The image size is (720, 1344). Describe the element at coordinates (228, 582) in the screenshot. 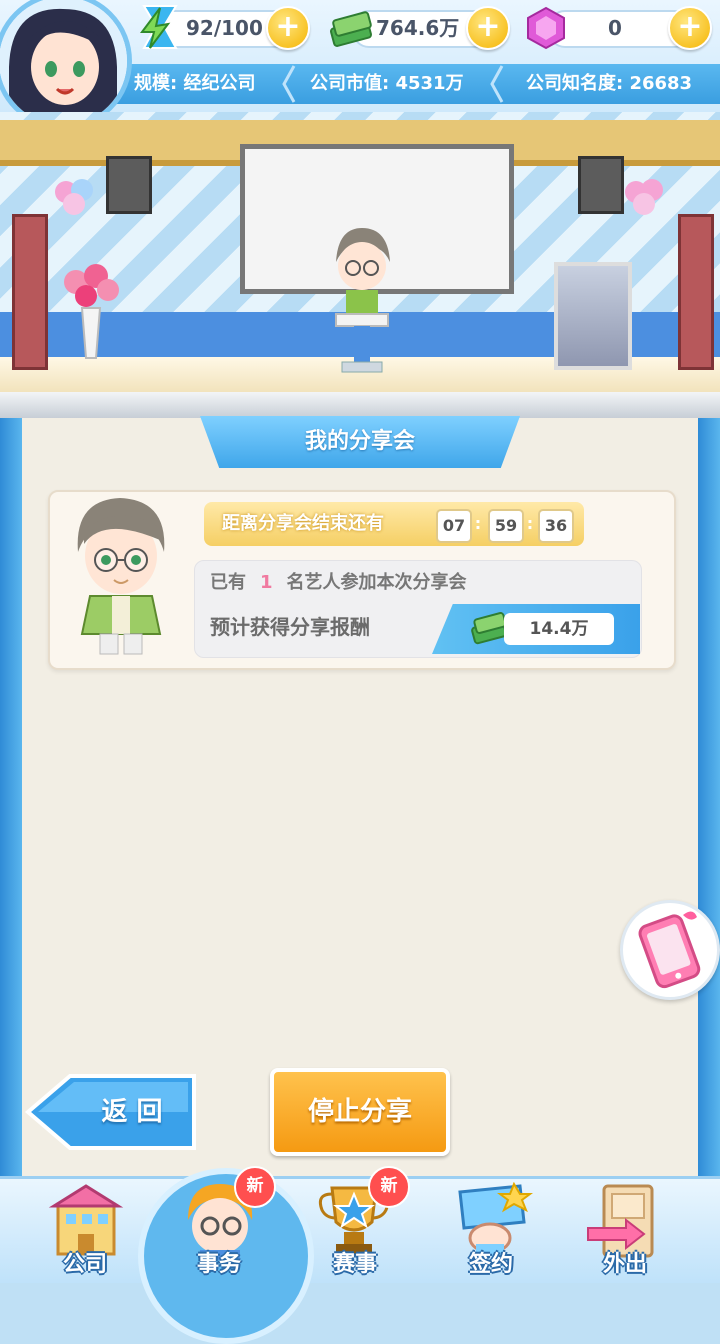

I see `participants-prefix: 已有` at that location.